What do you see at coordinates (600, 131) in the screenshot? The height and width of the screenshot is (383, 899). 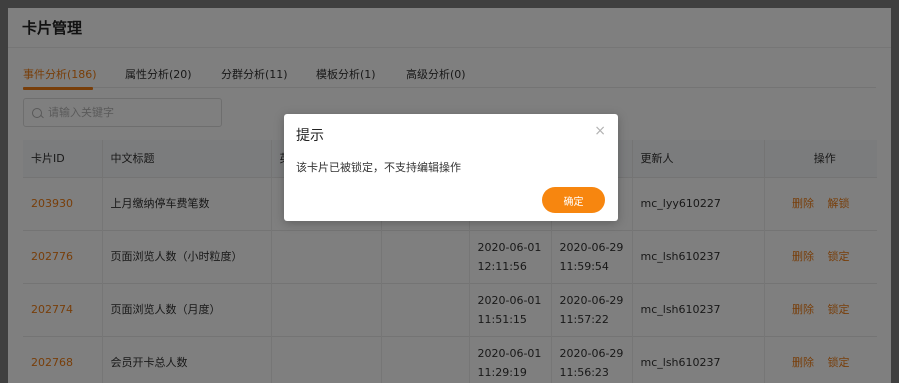 I see `close-icon: ×` at bounding box center [600, 131].